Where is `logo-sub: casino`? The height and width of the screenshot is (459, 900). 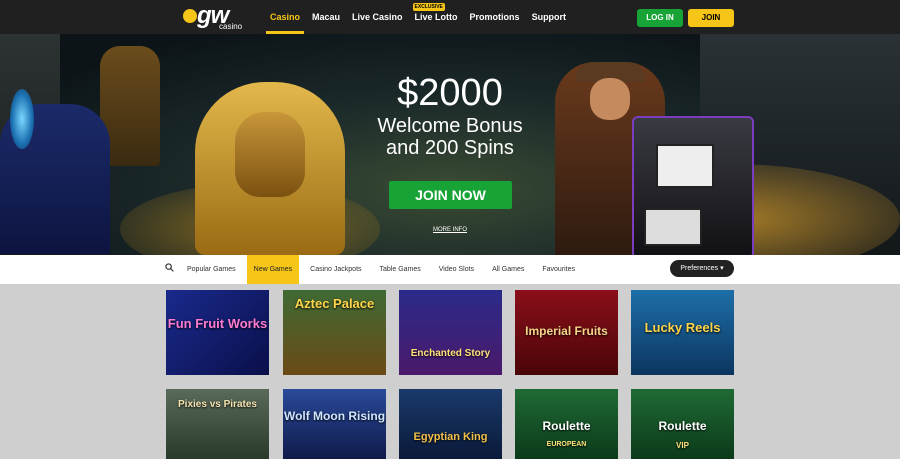
logo-sub: casino is located at coordinates (231, 26).